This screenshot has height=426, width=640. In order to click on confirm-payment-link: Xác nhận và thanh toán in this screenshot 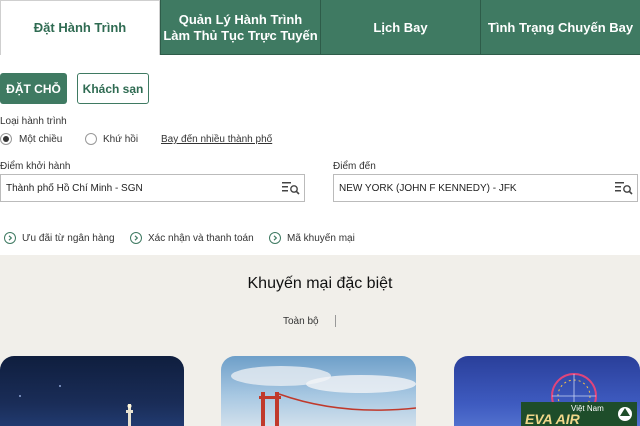, I will do `click(192, 238)`.